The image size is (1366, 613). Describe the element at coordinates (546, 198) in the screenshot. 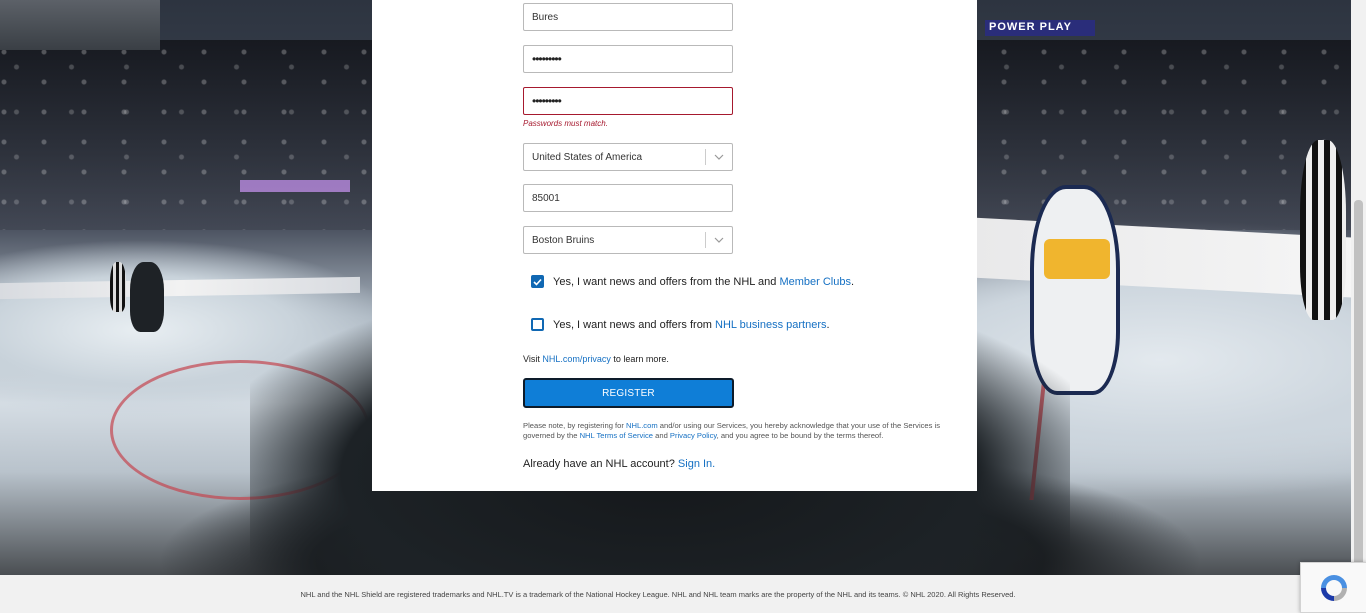

I see `zip-code-value: 85001` at that location.